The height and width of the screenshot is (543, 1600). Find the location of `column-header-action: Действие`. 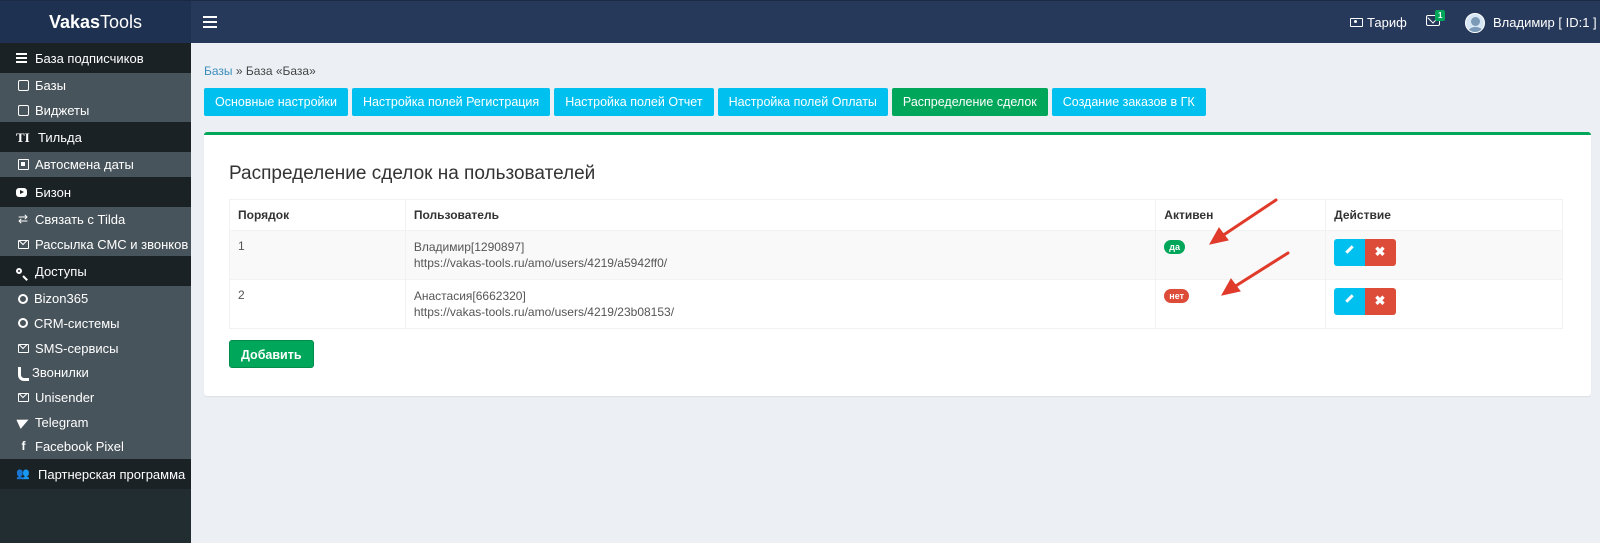

column-header-action: Действие is located at coordinates (1444, 215).